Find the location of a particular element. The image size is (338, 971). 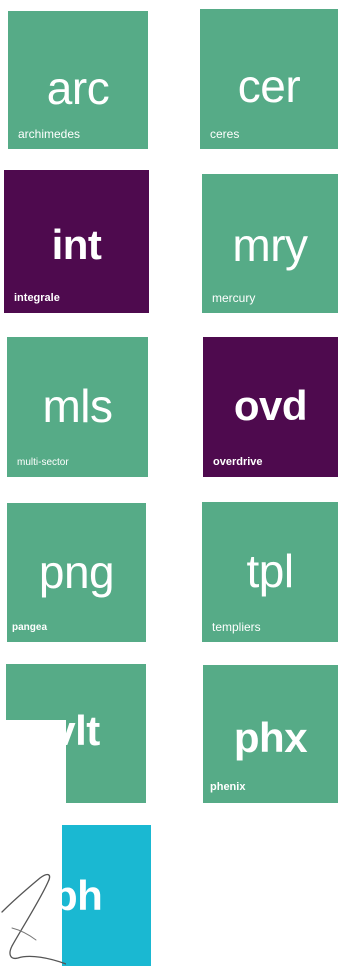

tile-templiers: tpl templiers is located at coordinates (270, 572).